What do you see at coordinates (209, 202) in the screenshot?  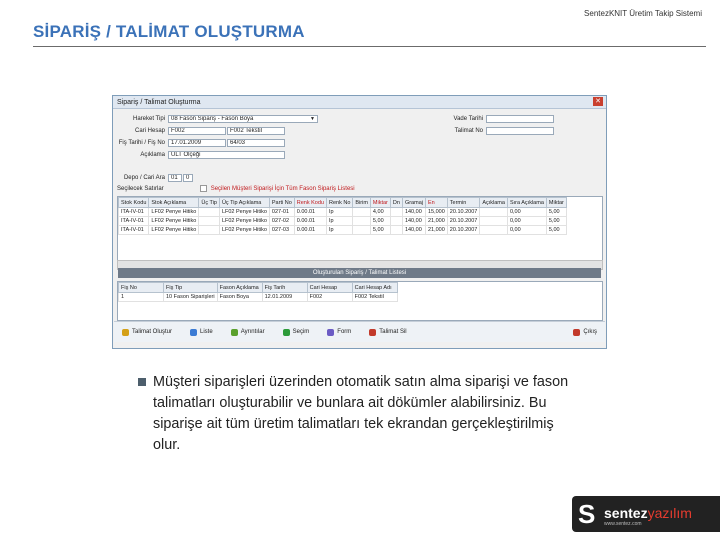 I see `grid-header-cell: Üç Tip` at bounding box center [209, 202].